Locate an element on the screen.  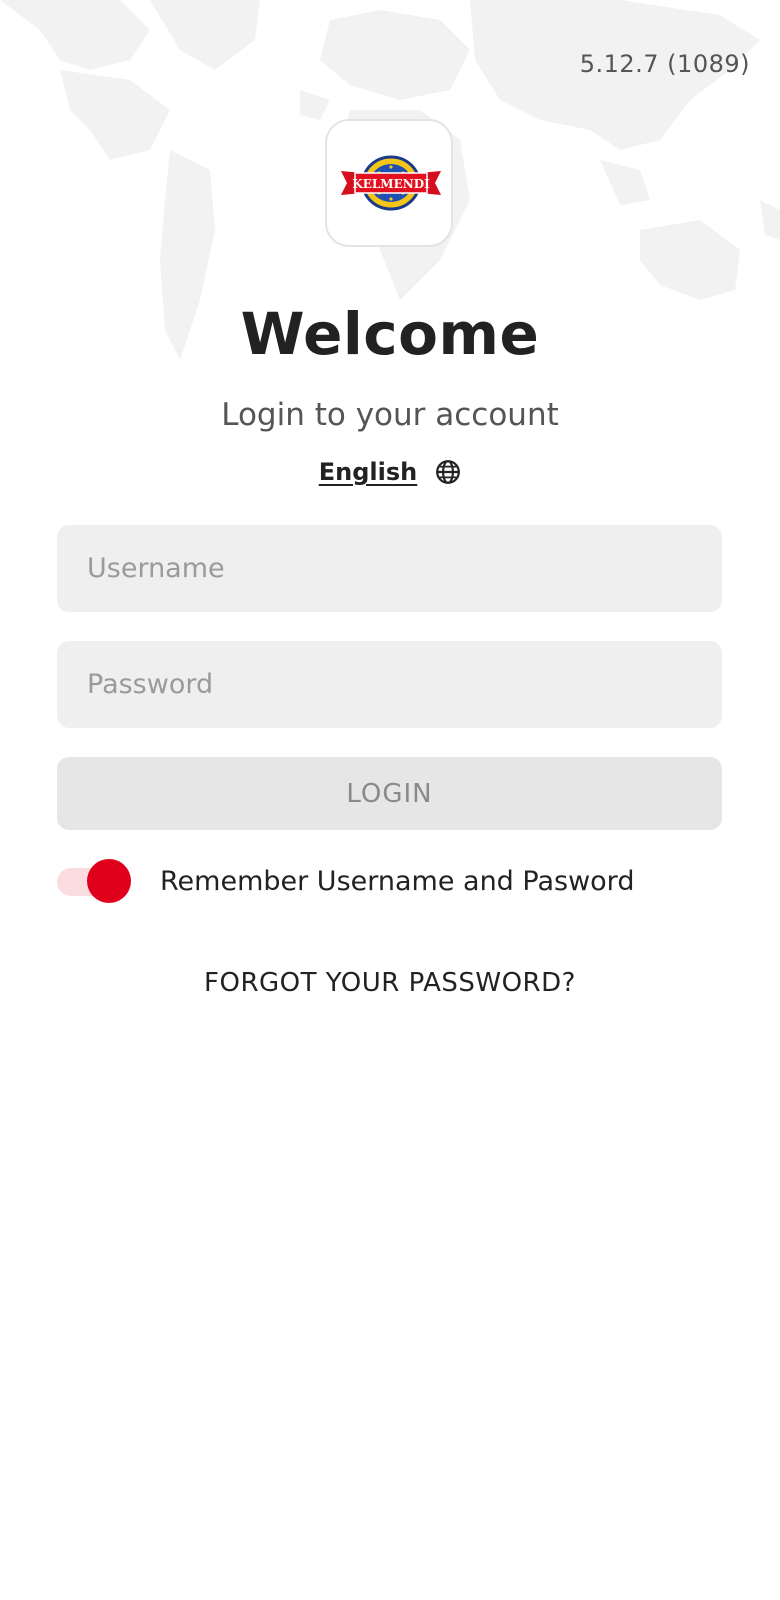
password-input is located at coordinates (389, 684).